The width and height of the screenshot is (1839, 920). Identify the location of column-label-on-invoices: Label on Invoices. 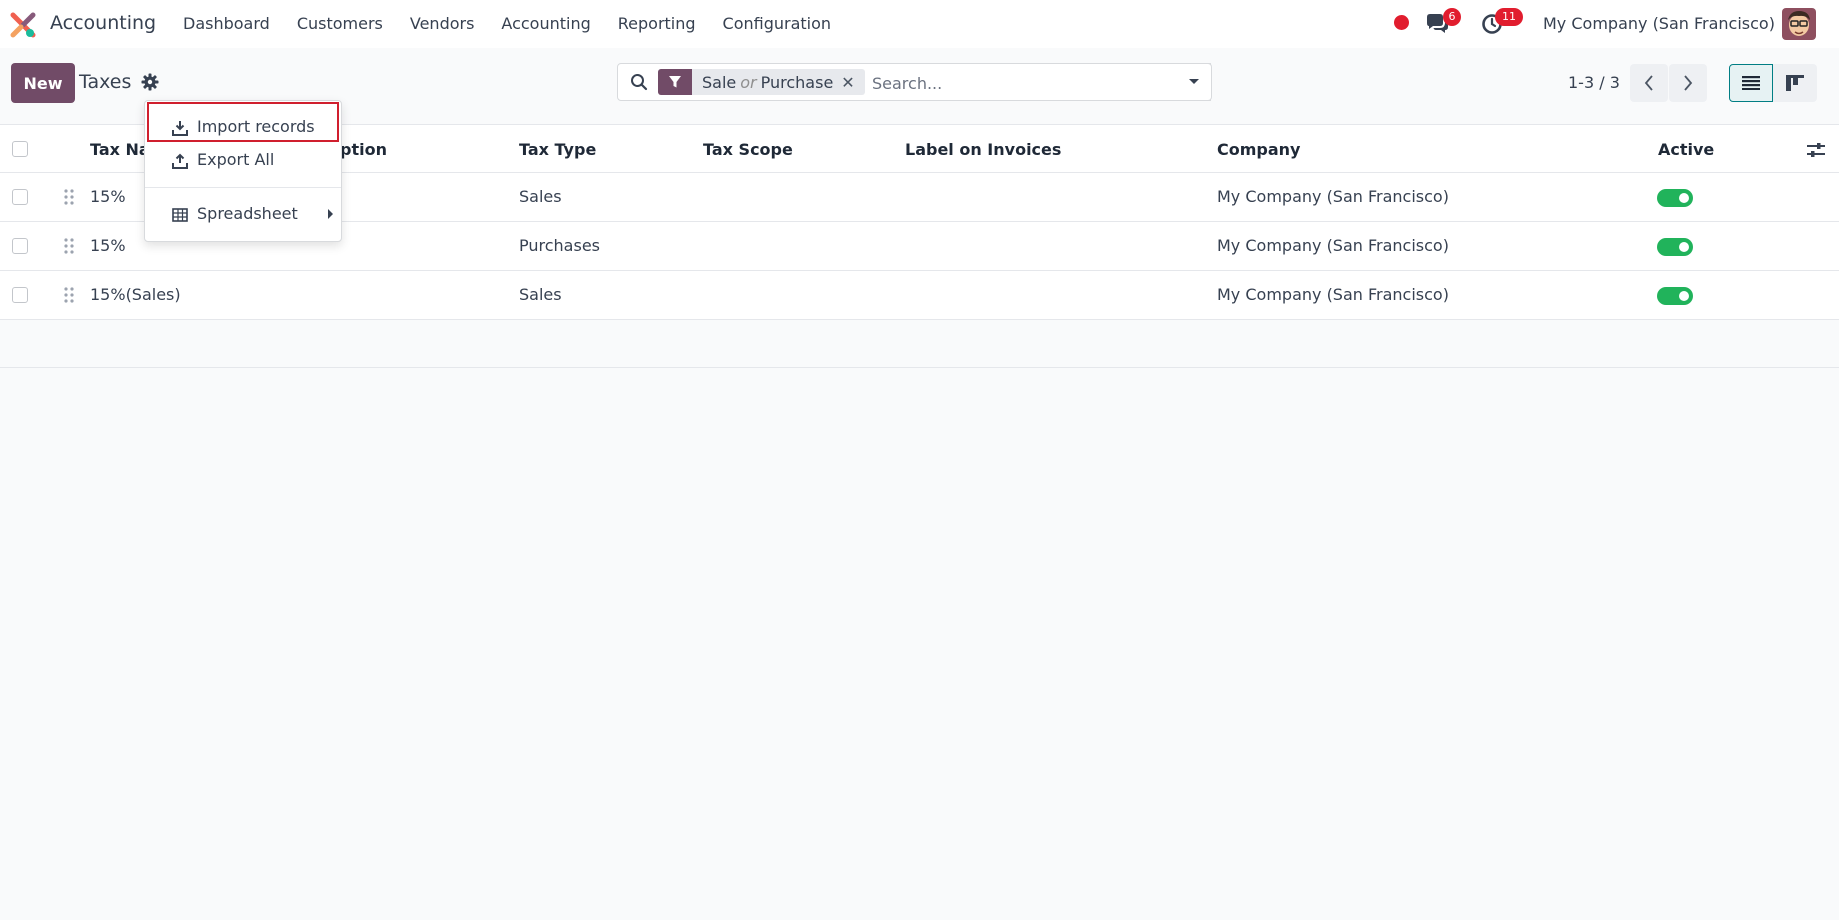
(983, 149).